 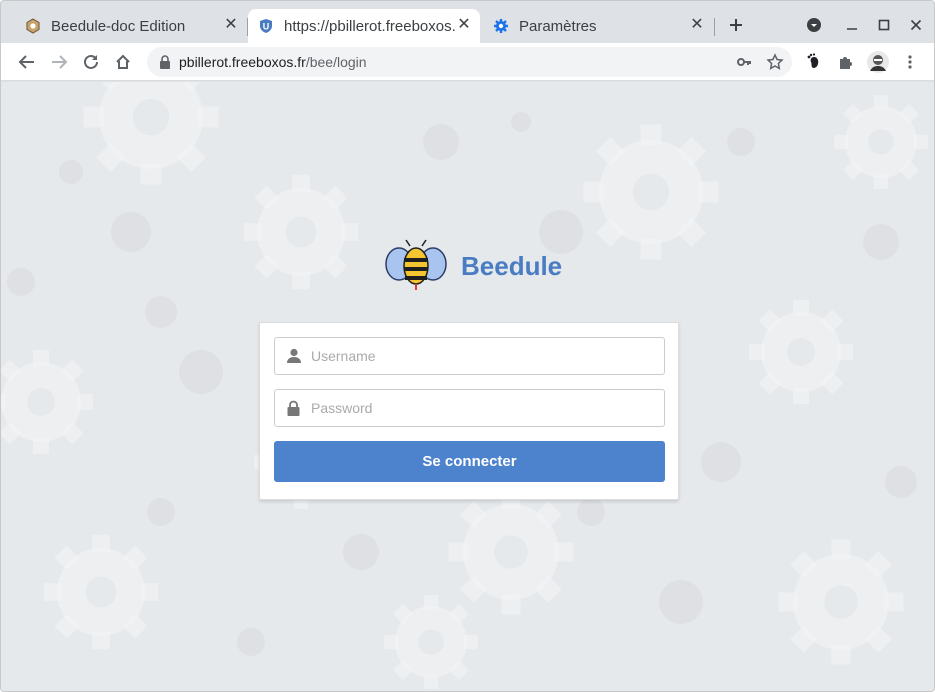 What do you see at coordinates (481, 356) in the screenshot?
I see `username-input` at bounding box center [481, 356].